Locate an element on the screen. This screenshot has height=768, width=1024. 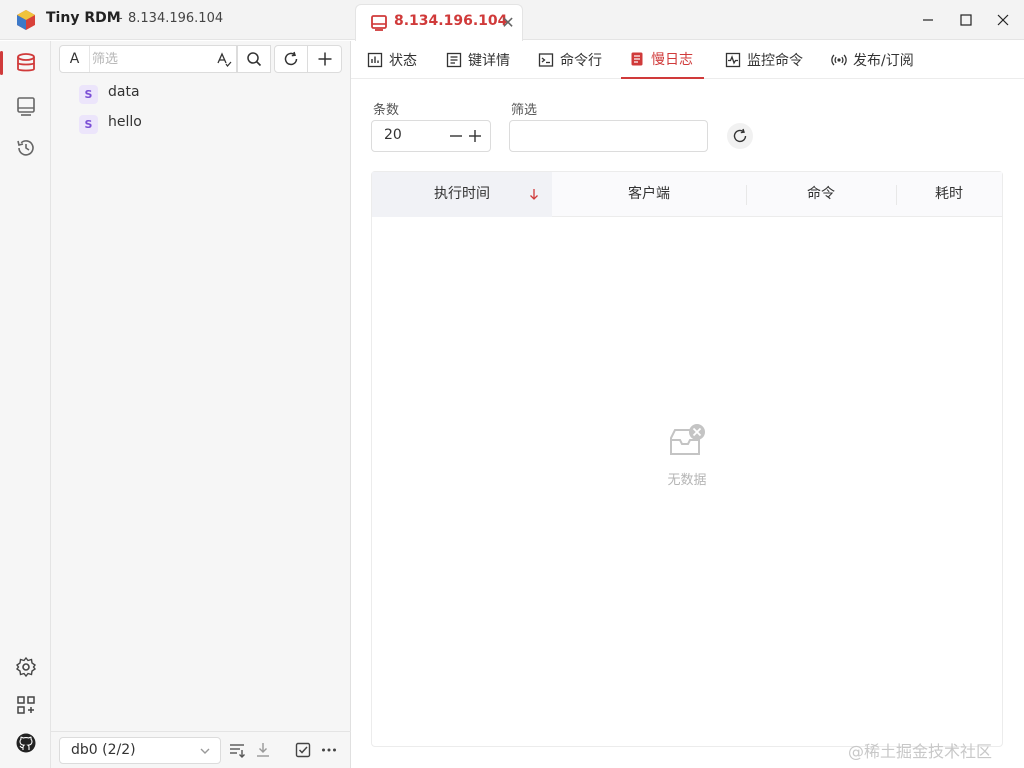
app-title: Tiny RDM is located at coordinates (83, 18).